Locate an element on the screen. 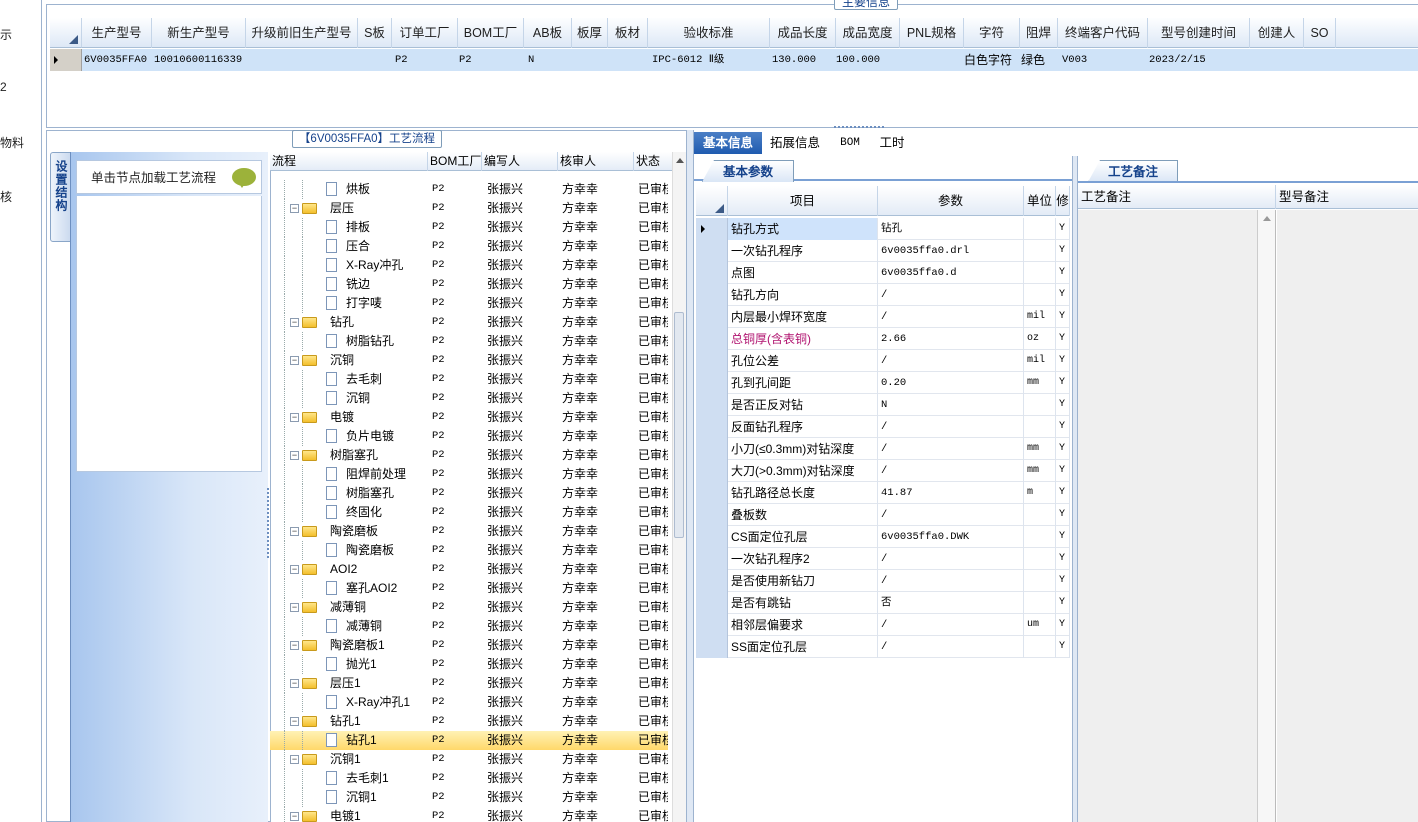 This screenshot has width=1418, height=822. param-row: CS面定位孔层 6v0035ffa0.DWK Y is located at coordinates (883, 537).